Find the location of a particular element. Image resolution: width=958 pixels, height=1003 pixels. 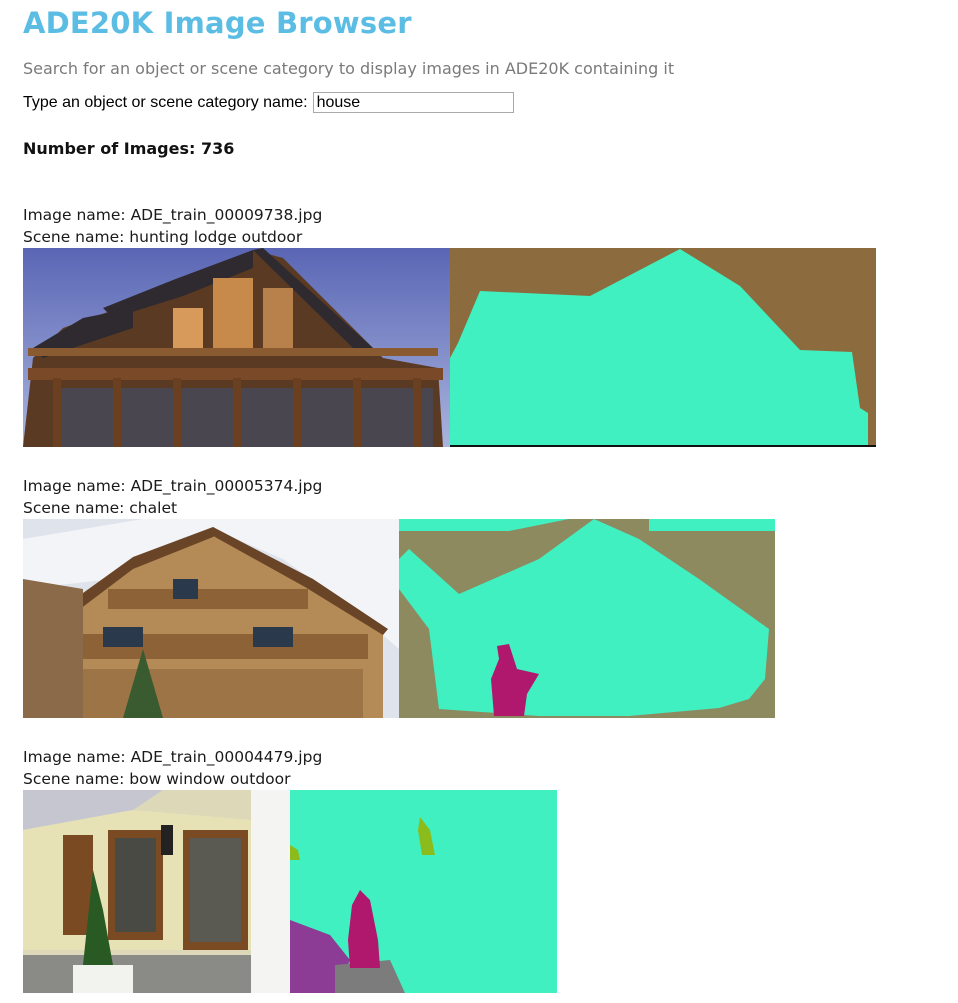

photo-chalet is located at coordinates (211, 618).